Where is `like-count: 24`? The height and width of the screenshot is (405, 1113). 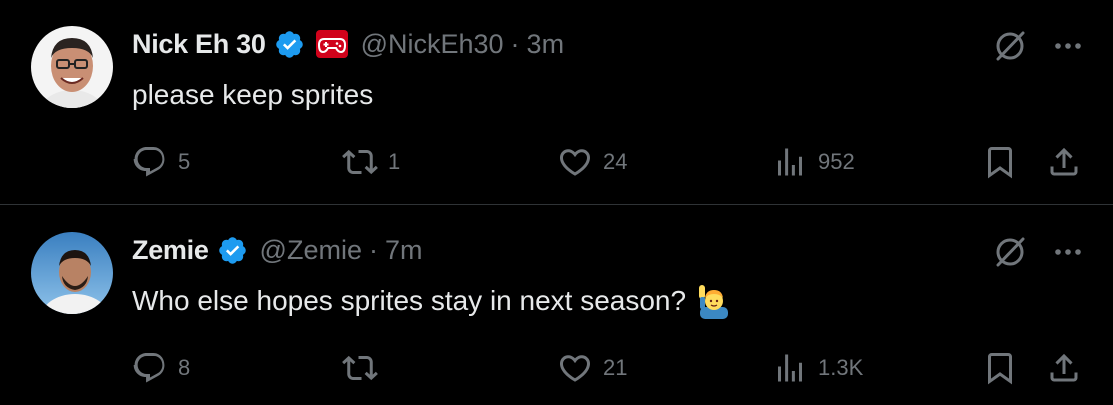
like-count: 24 is located at coordinates (615, 161).